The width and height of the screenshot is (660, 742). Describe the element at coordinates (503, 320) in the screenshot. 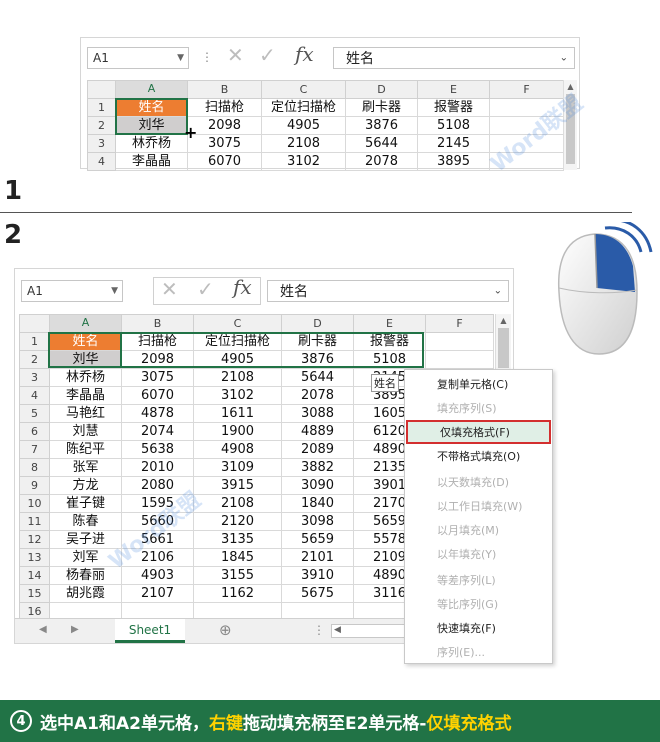

I see `scroll-up-icon: ▲` at that location.